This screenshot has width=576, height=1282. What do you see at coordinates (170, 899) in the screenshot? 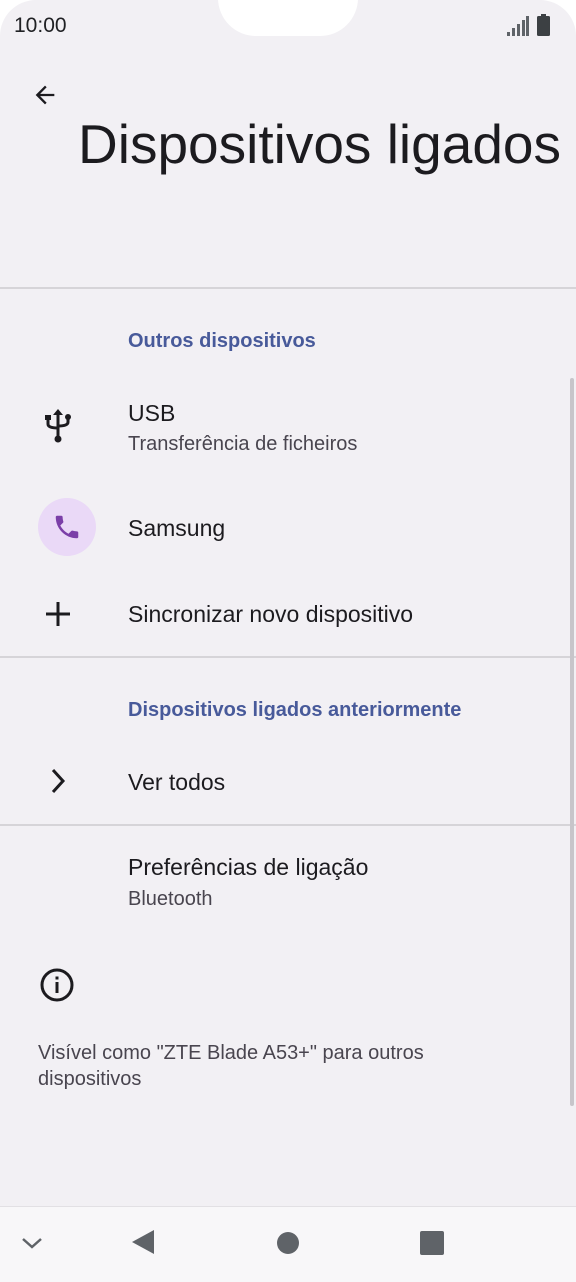
I see `connection-preferences-subtitle: Bluetooth` at bounding box center [170, 899].